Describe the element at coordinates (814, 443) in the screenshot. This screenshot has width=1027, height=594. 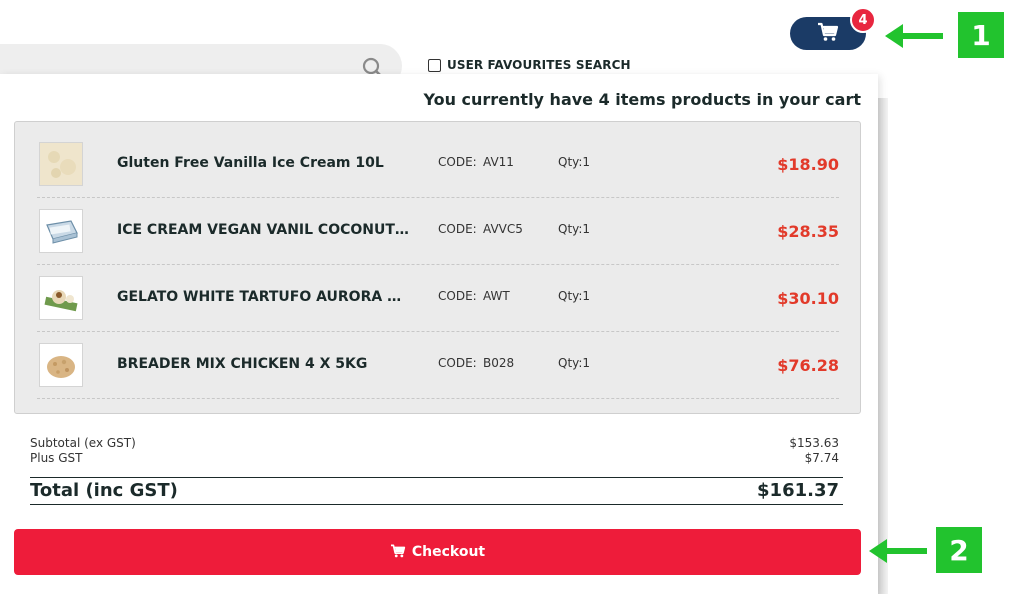
I see `subtotal-value: $153.63` at that location.